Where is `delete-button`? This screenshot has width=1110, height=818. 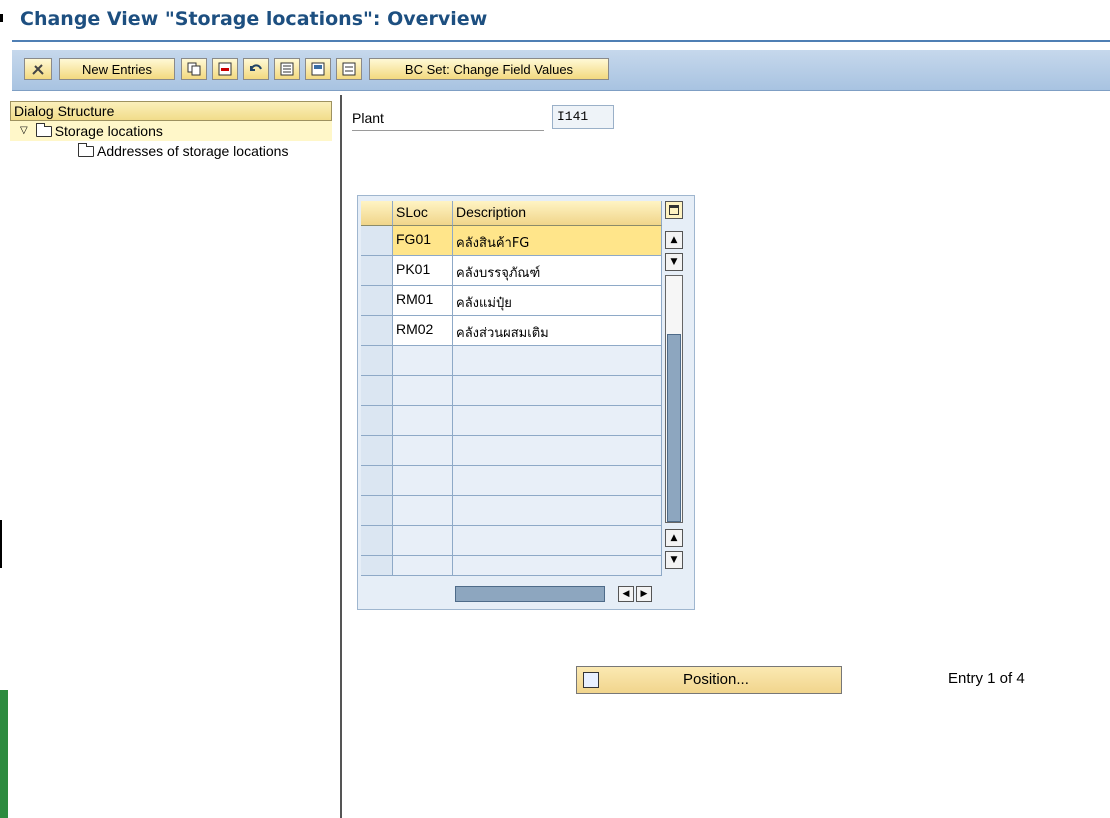
delete-button is located at coordinates (225, 69).